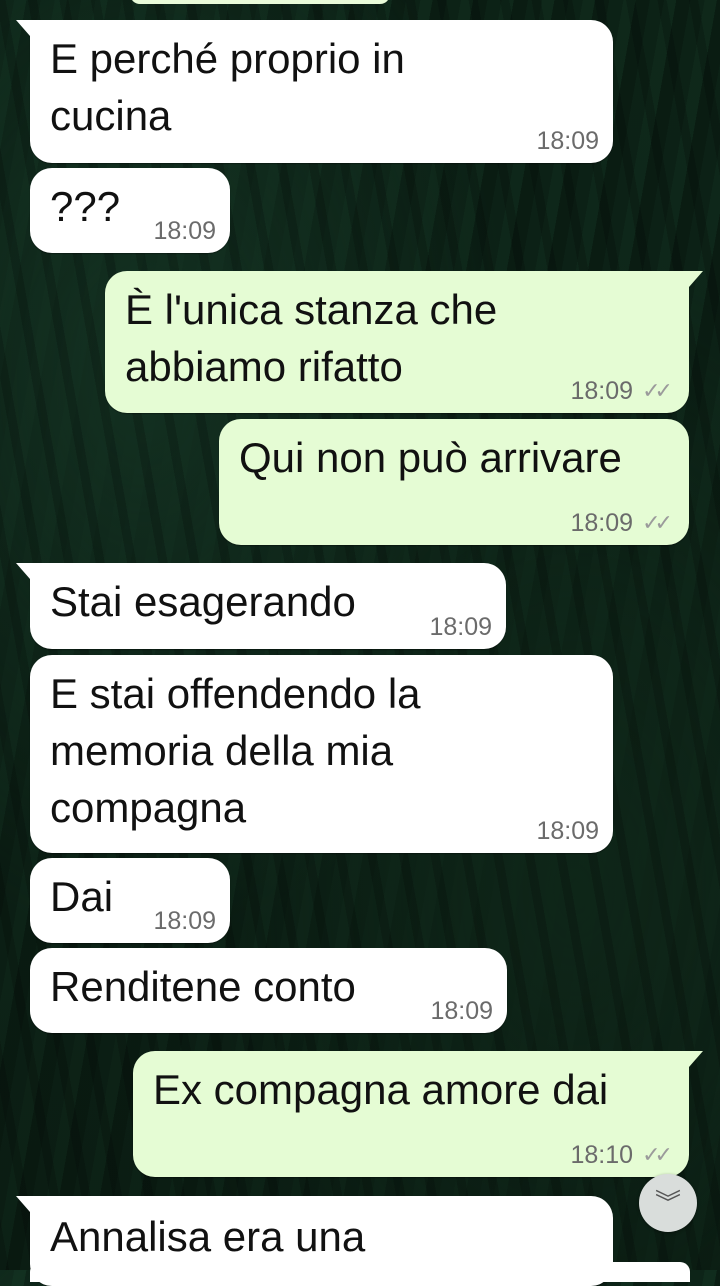  Describe the element at coordinates (381, 1089) in the screenshot. I see `message-text: Ex compagna amore dai` at that location.